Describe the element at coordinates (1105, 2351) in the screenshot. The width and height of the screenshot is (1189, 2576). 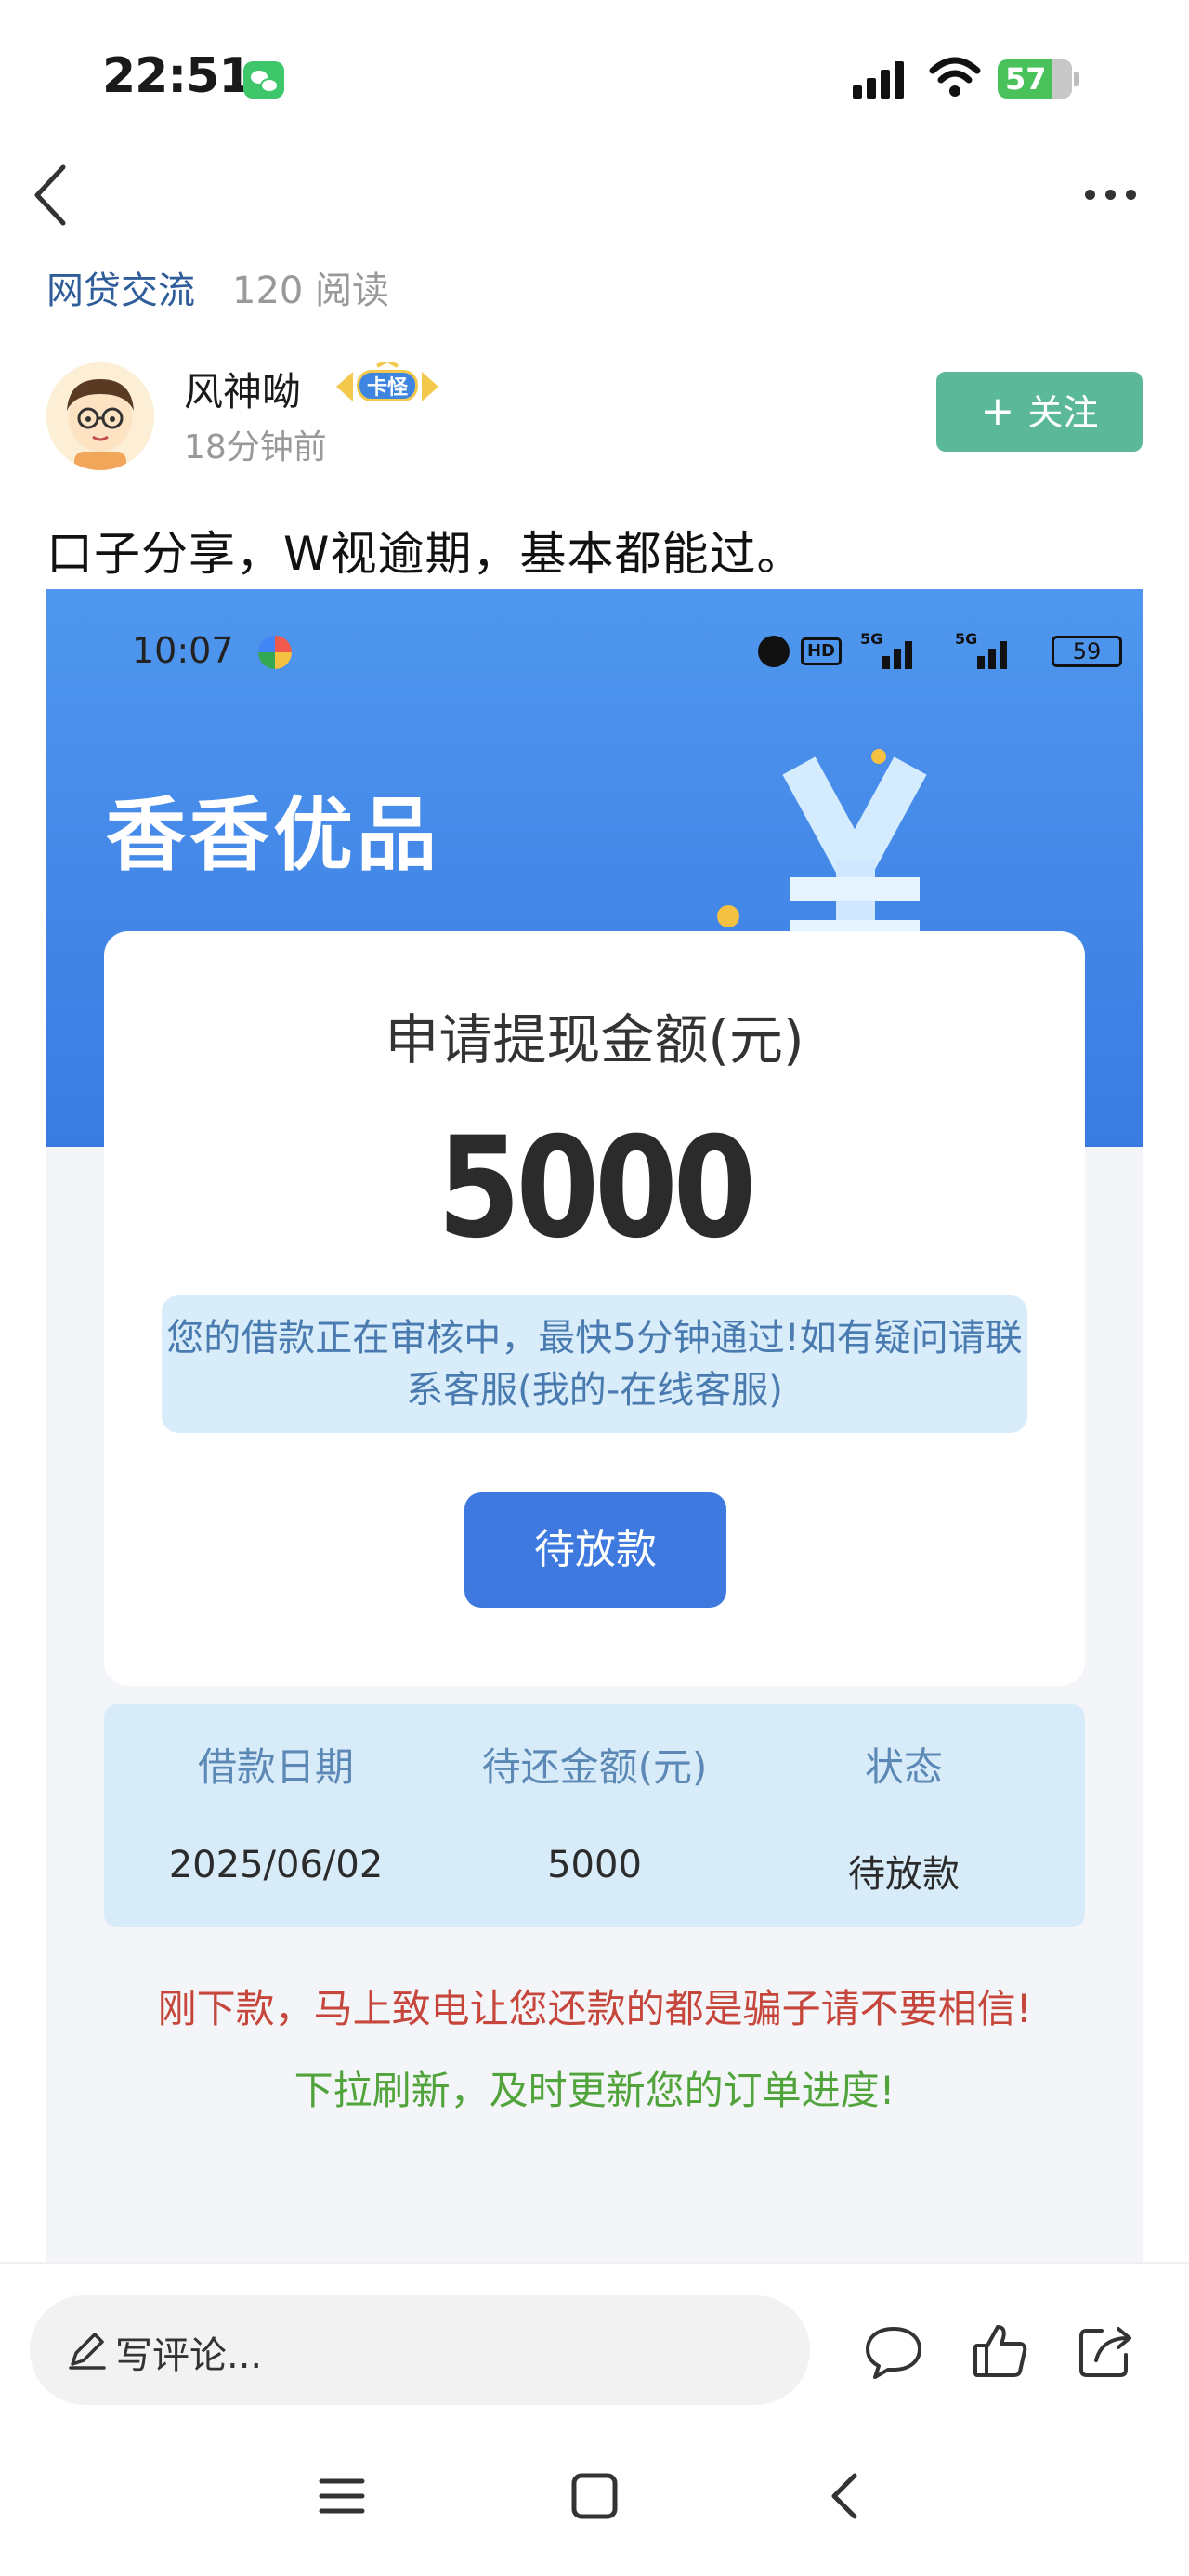
I see `share-icon` at that location.